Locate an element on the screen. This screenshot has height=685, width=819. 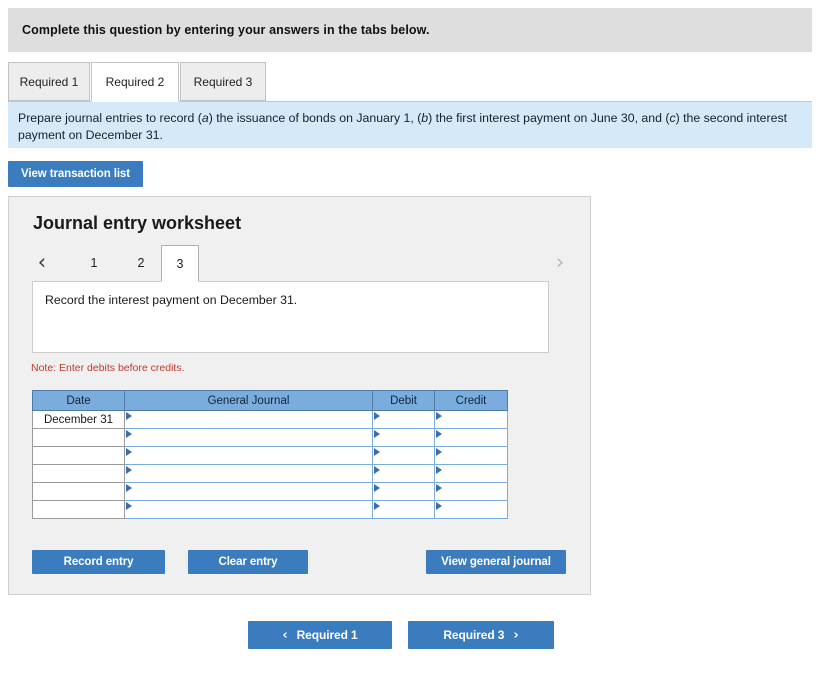
tab-required-2: Required 2 is located at coordinates (135, 82).